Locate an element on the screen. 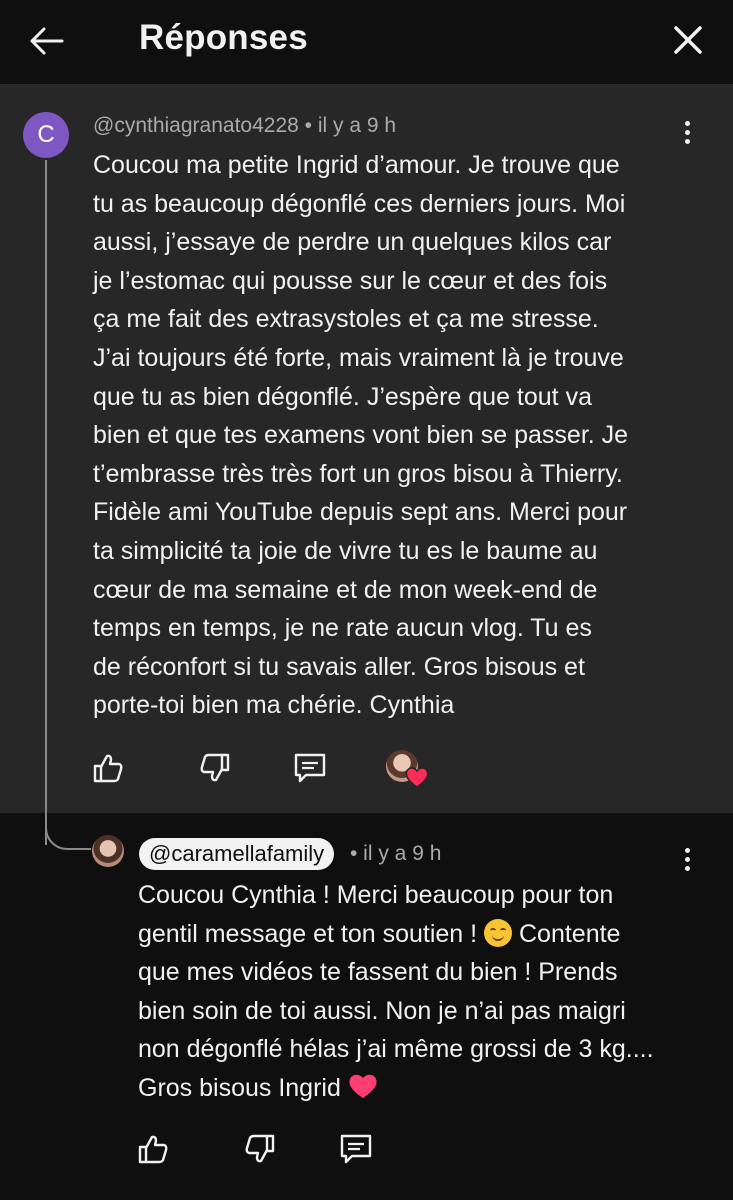 This screenshot has width=733, height=1200. reply-line: Gros bisous Ingrid is located at coordinates (418, 1088).